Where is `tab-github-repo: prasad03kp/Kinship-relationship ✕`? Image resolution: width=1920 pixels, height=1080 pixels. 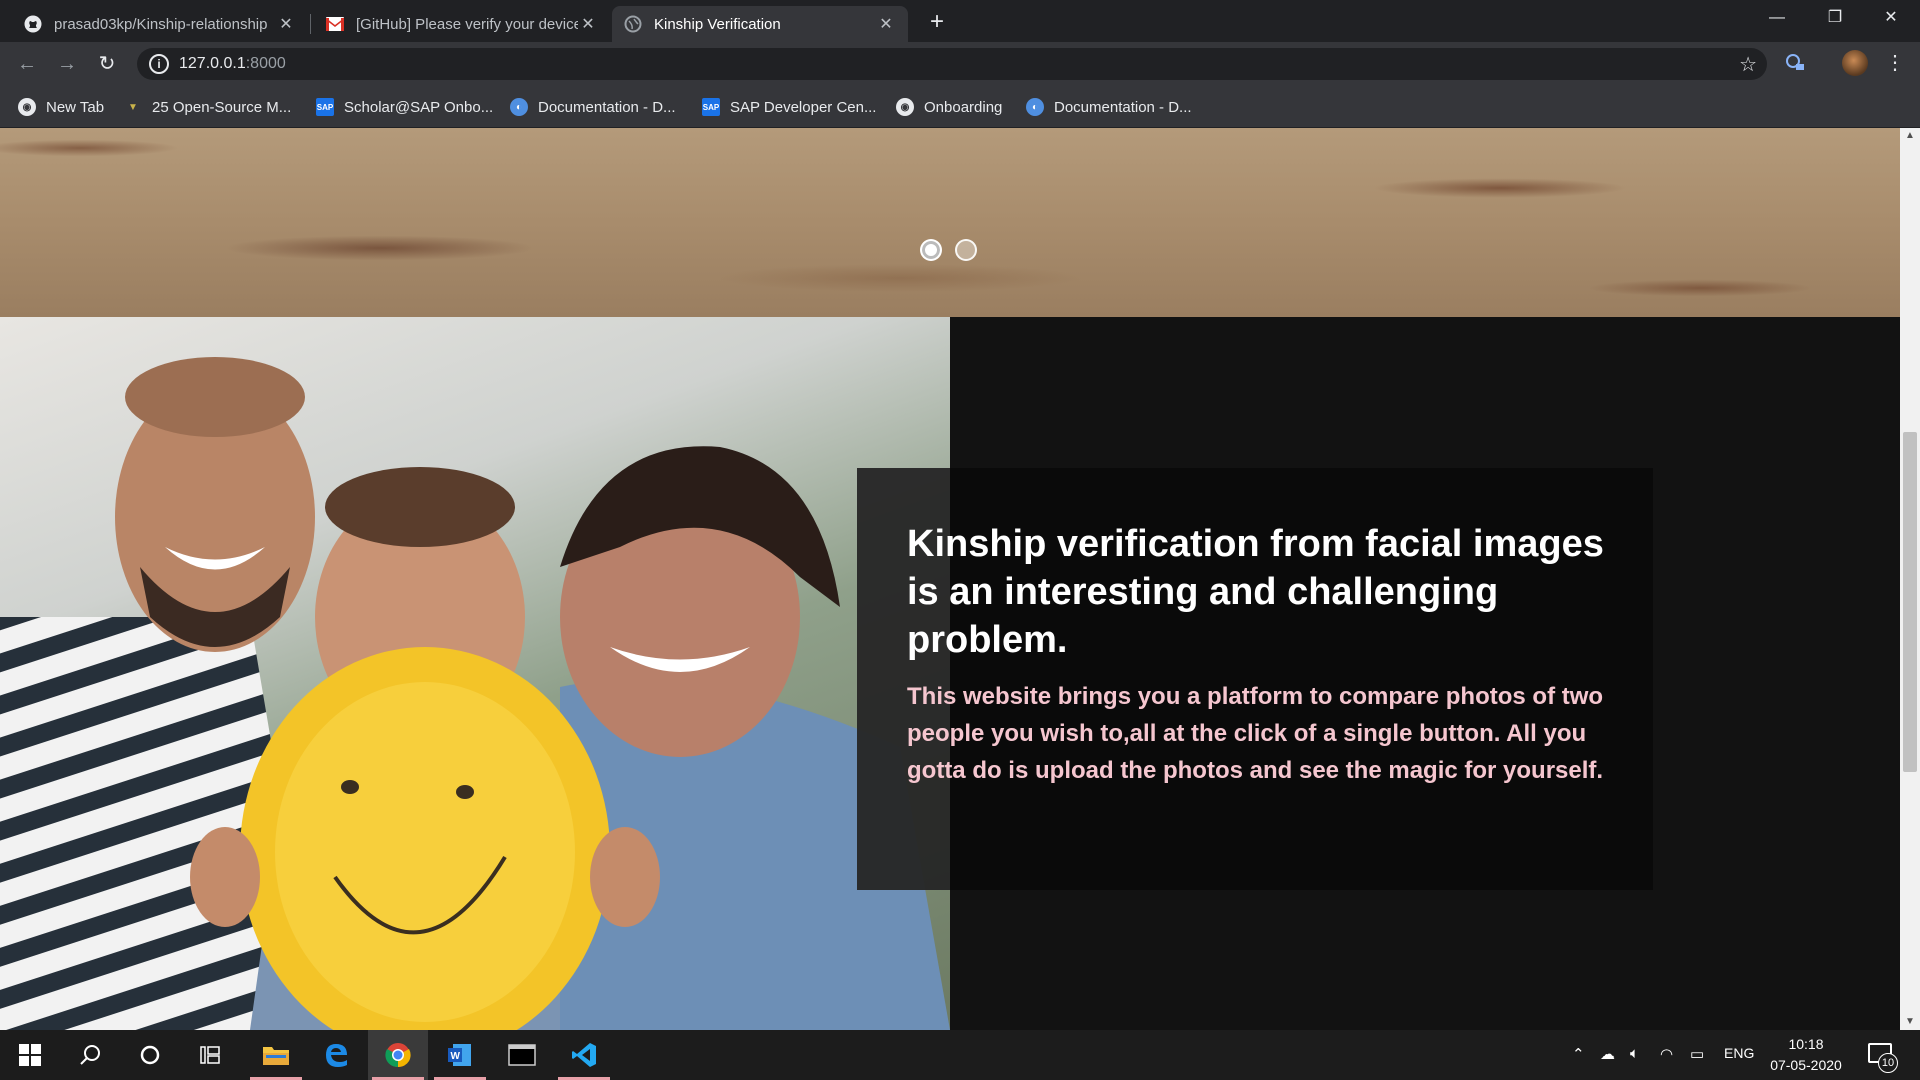 tab-github-repo: prasad03kp/Kinship-relationship ✕ is located at coordinates (160, 24).